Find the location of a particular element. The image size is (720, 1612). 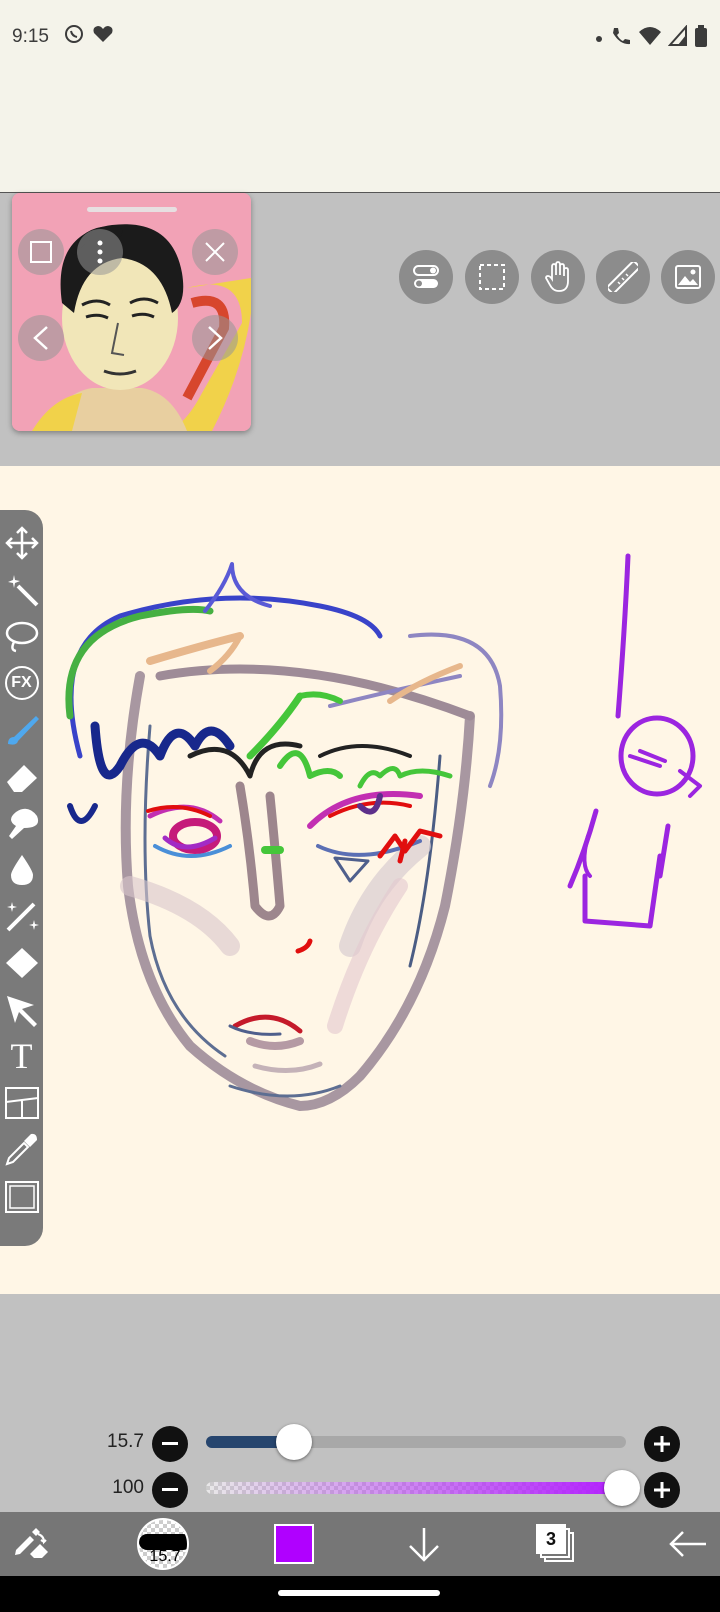

frame-divider-icon is located at coordinates (21, 1103).